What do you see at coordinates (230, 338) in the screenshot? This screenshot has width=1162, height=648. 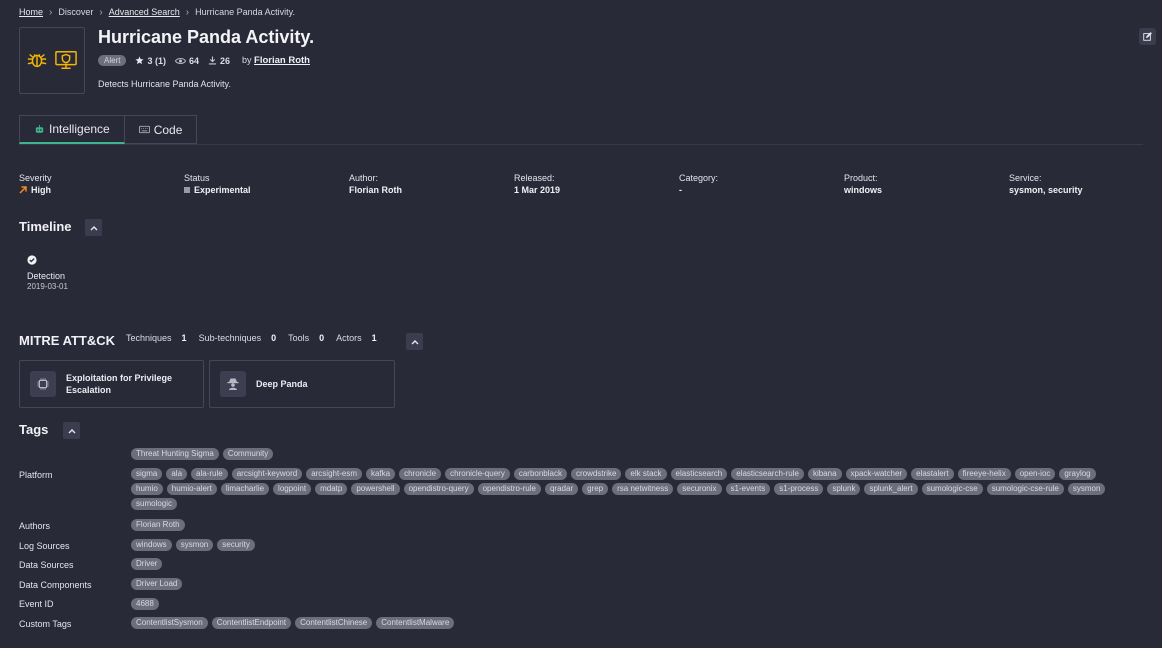 I see `subtechniques-label: Sub-techniques` at bounding box center [230, 338].